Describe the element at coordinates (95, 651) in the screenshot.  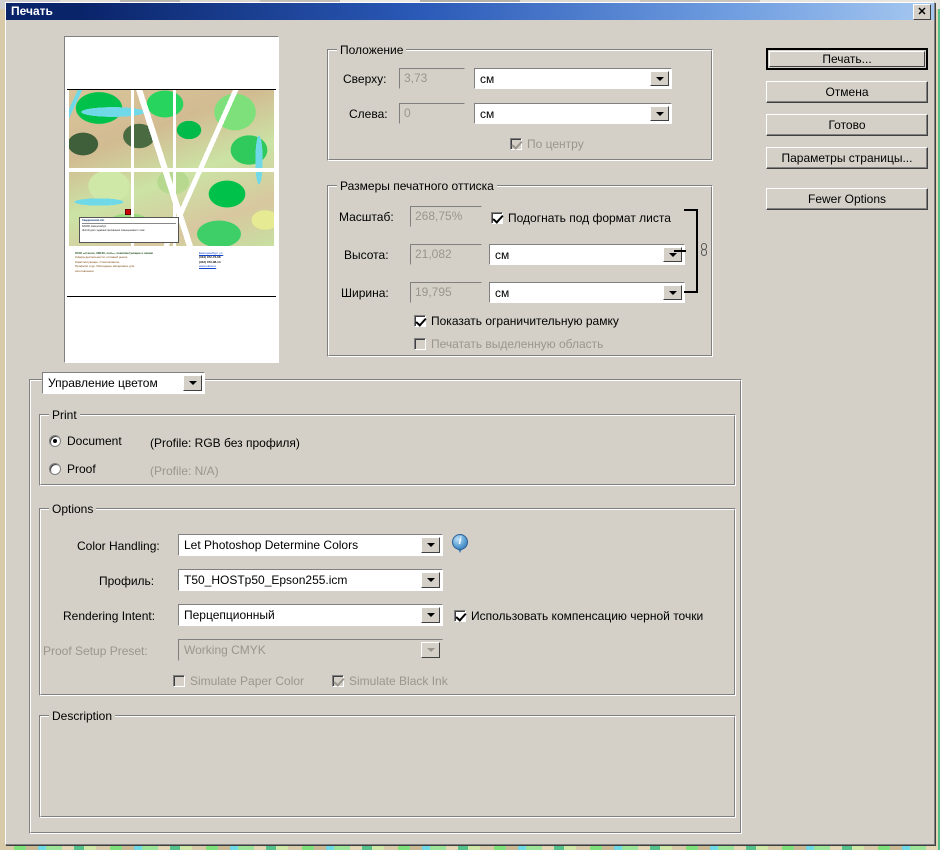
I see `proof-setup-preset-label: Proof Setup Preset:` at that location.